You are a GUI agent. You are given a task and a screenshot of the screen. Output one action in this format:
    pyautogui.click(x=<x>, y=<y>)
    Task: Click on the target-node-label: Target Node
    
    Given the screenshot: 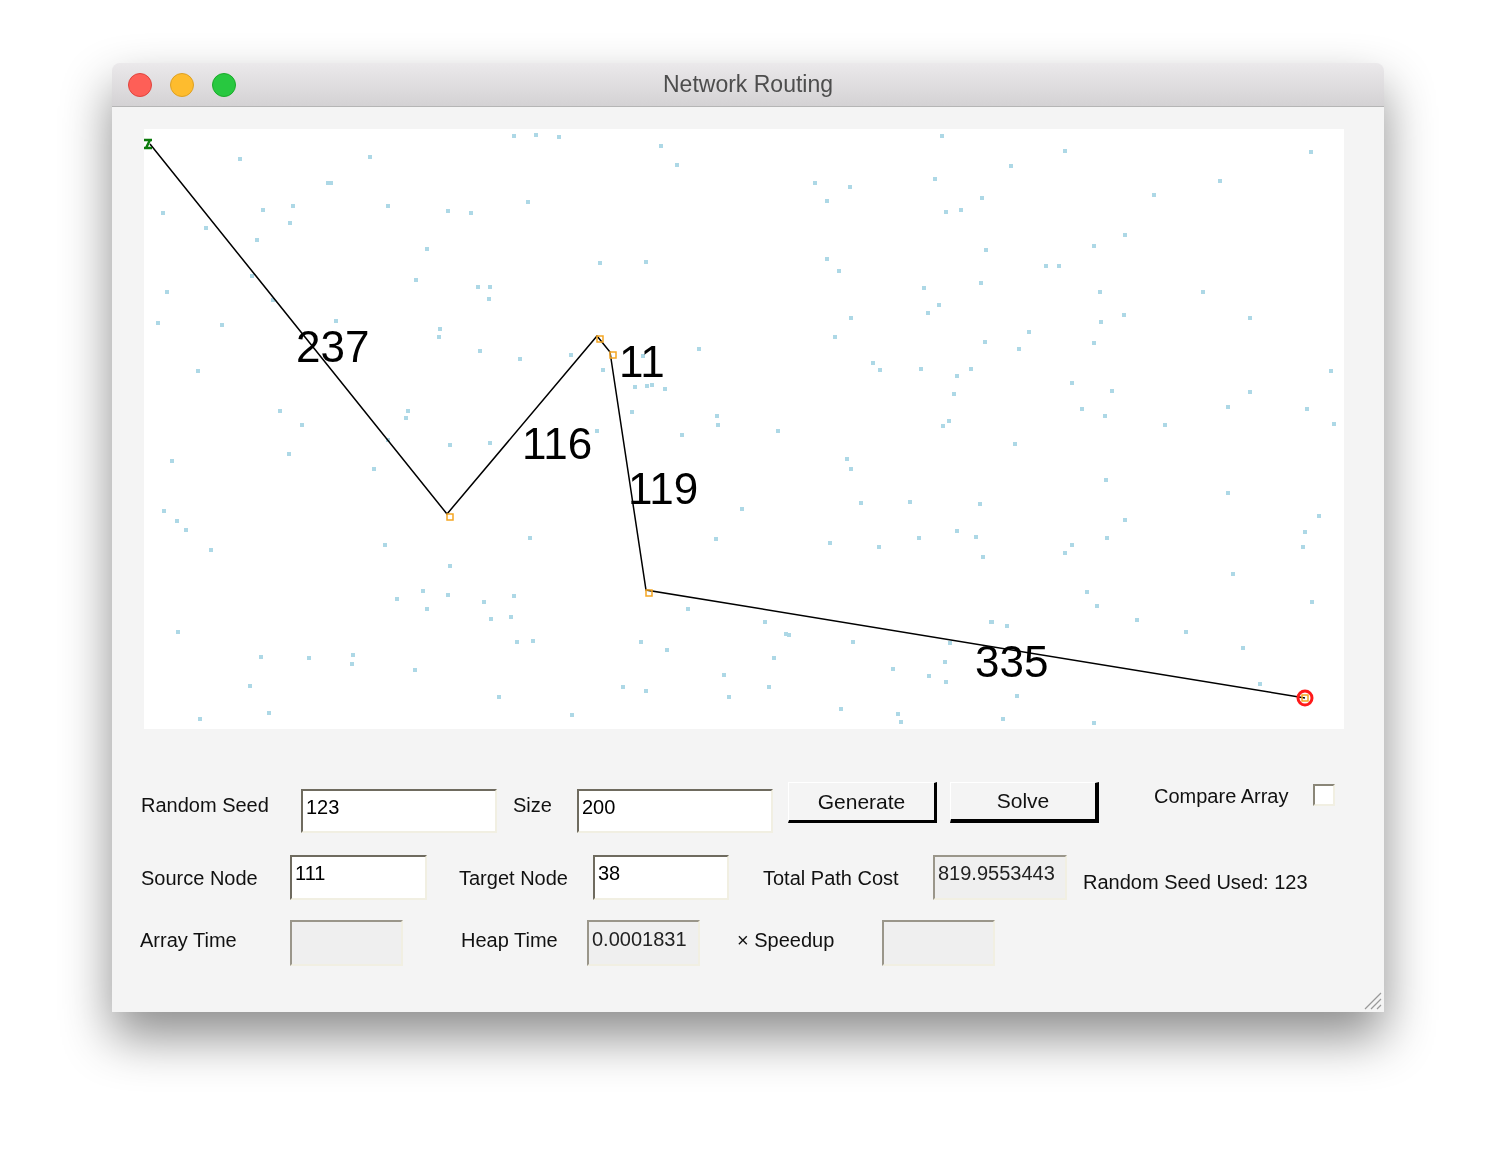 What is the action you would take?
    pyautogui.click(x=513, y=878)
    